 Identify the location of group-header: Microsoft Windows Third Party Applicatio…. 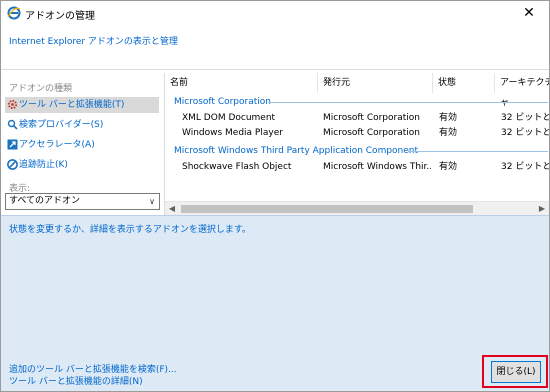
(296, 151).